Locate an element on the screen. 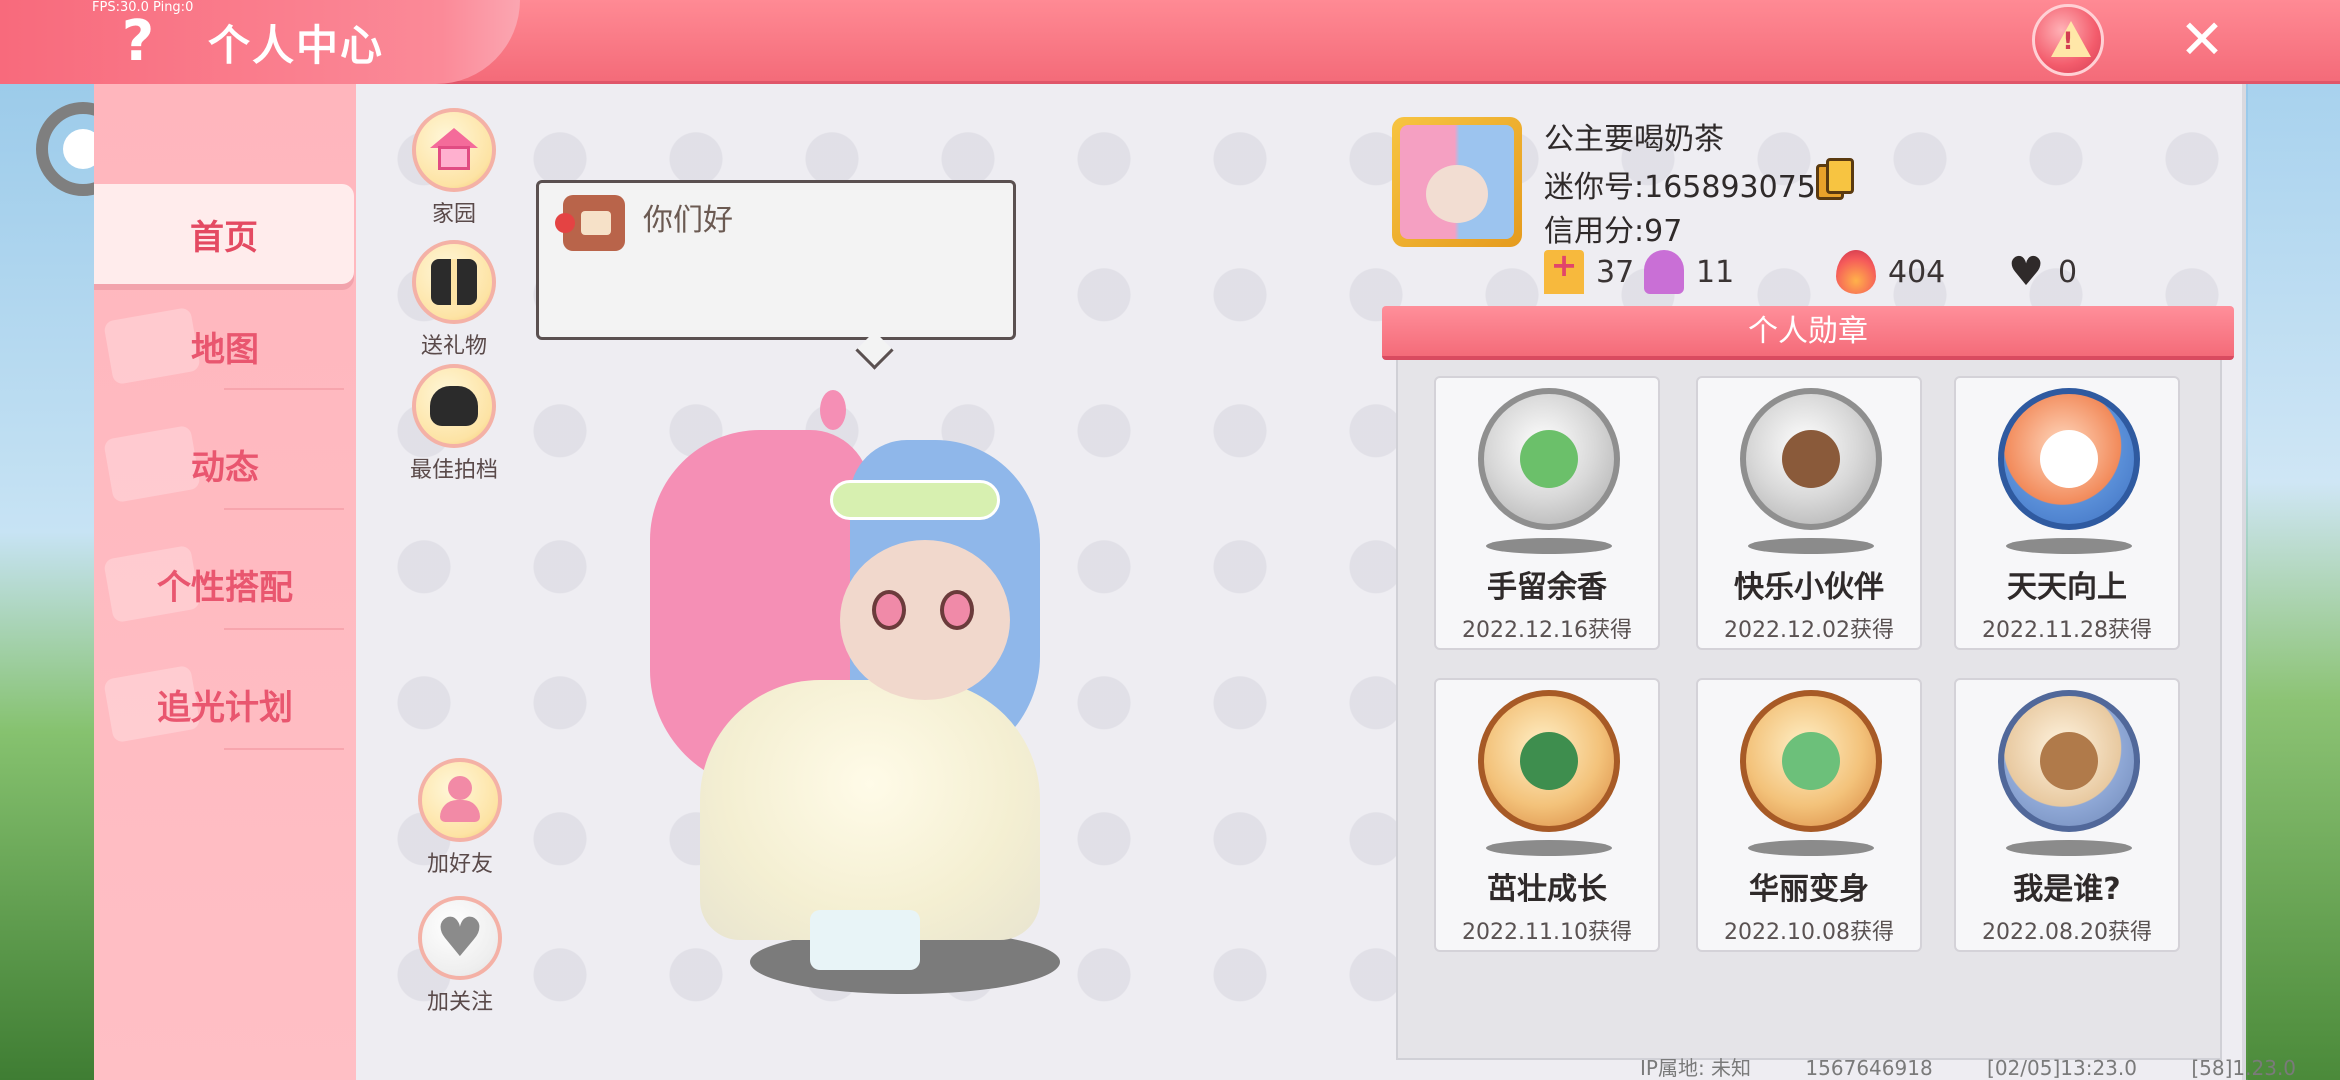 The image size is (2340, 1080). badge-date: 2022.12.16获得 is located at coordinates (1547, 630).